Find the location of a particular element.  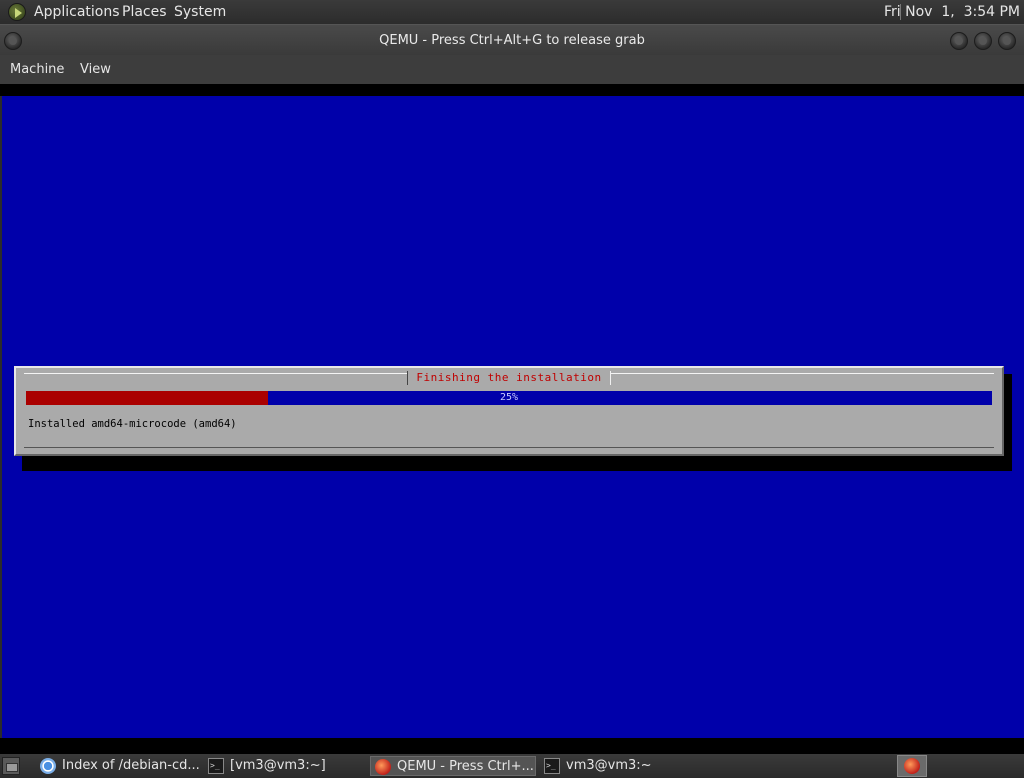

task-label: vm3@vm3:~ is located at coordinates (609, 765).